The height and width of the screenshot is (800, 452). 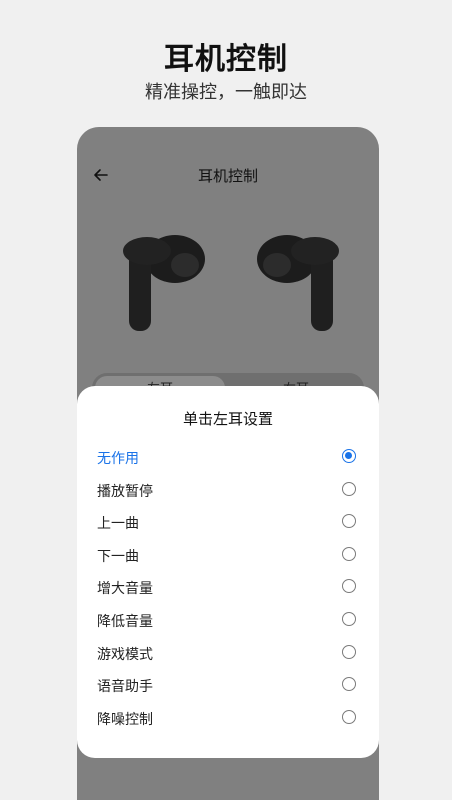 What do you see at coordinates (125, 687) in the screenshot?
I see `option-label: 语音助手` at bounding box center [125, 687].